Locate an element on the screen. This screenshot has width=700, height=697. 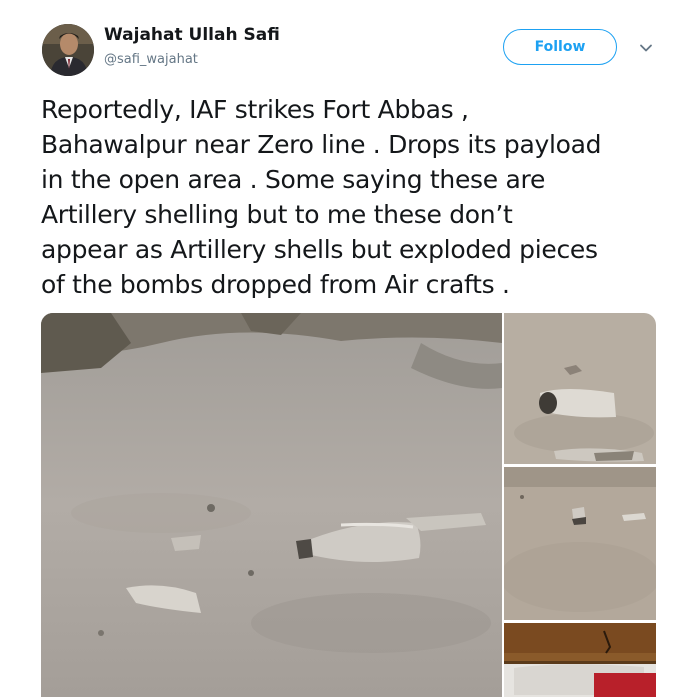
chevron-down-icon is located at coordinates (646, 48).